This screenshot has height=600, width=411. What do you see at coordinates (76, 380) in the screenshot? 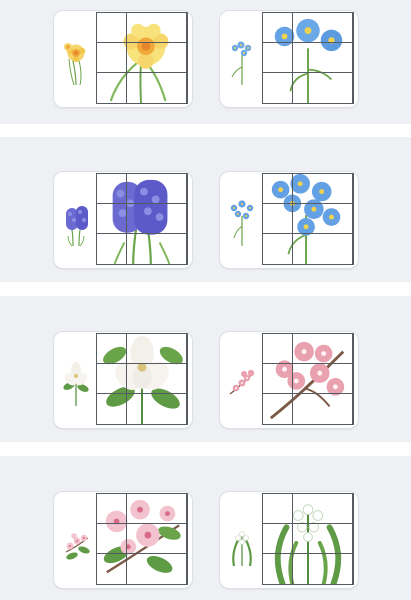
I see `magnolia-icon` at bounding box center [76, 380].